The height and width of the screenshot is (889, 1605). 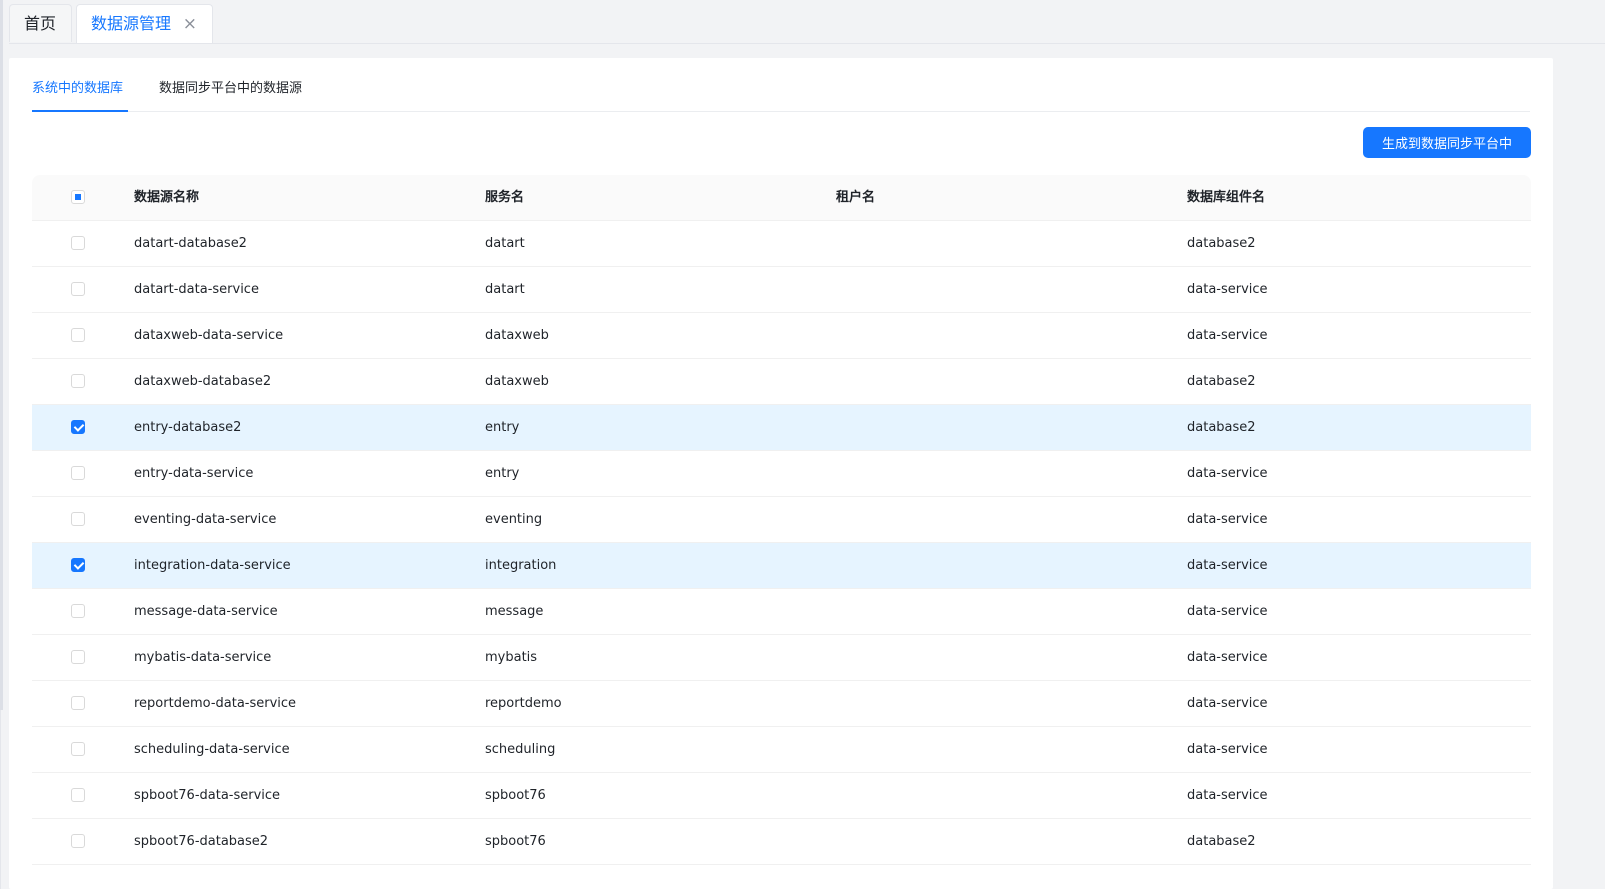 I want to click on tab-system-databases: 系统中的数据库, so click(x=77, y=89).